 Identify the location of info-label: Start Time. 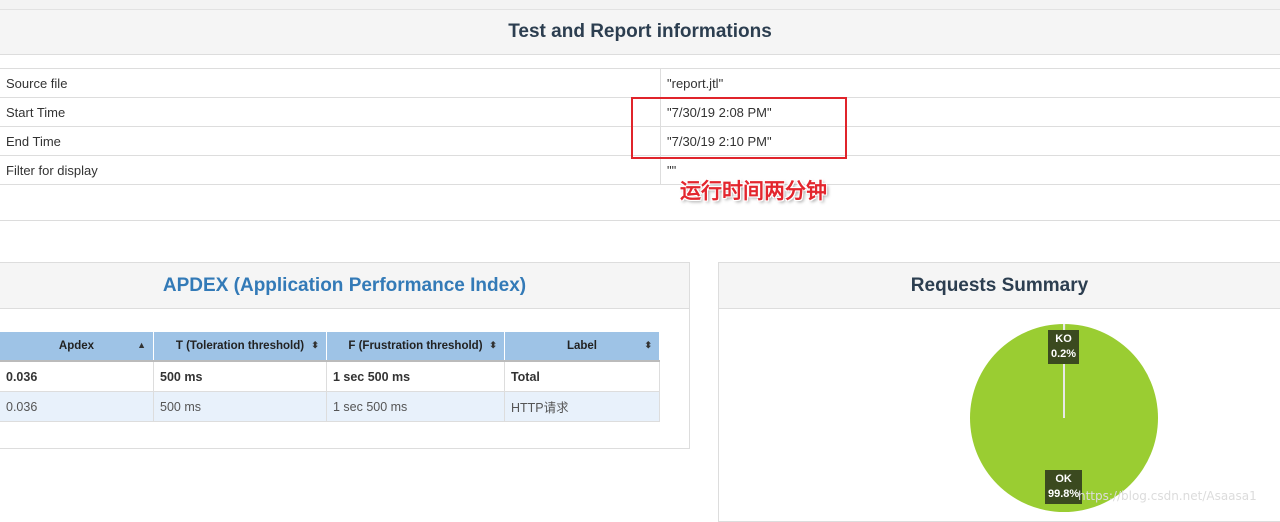
(330, 112).